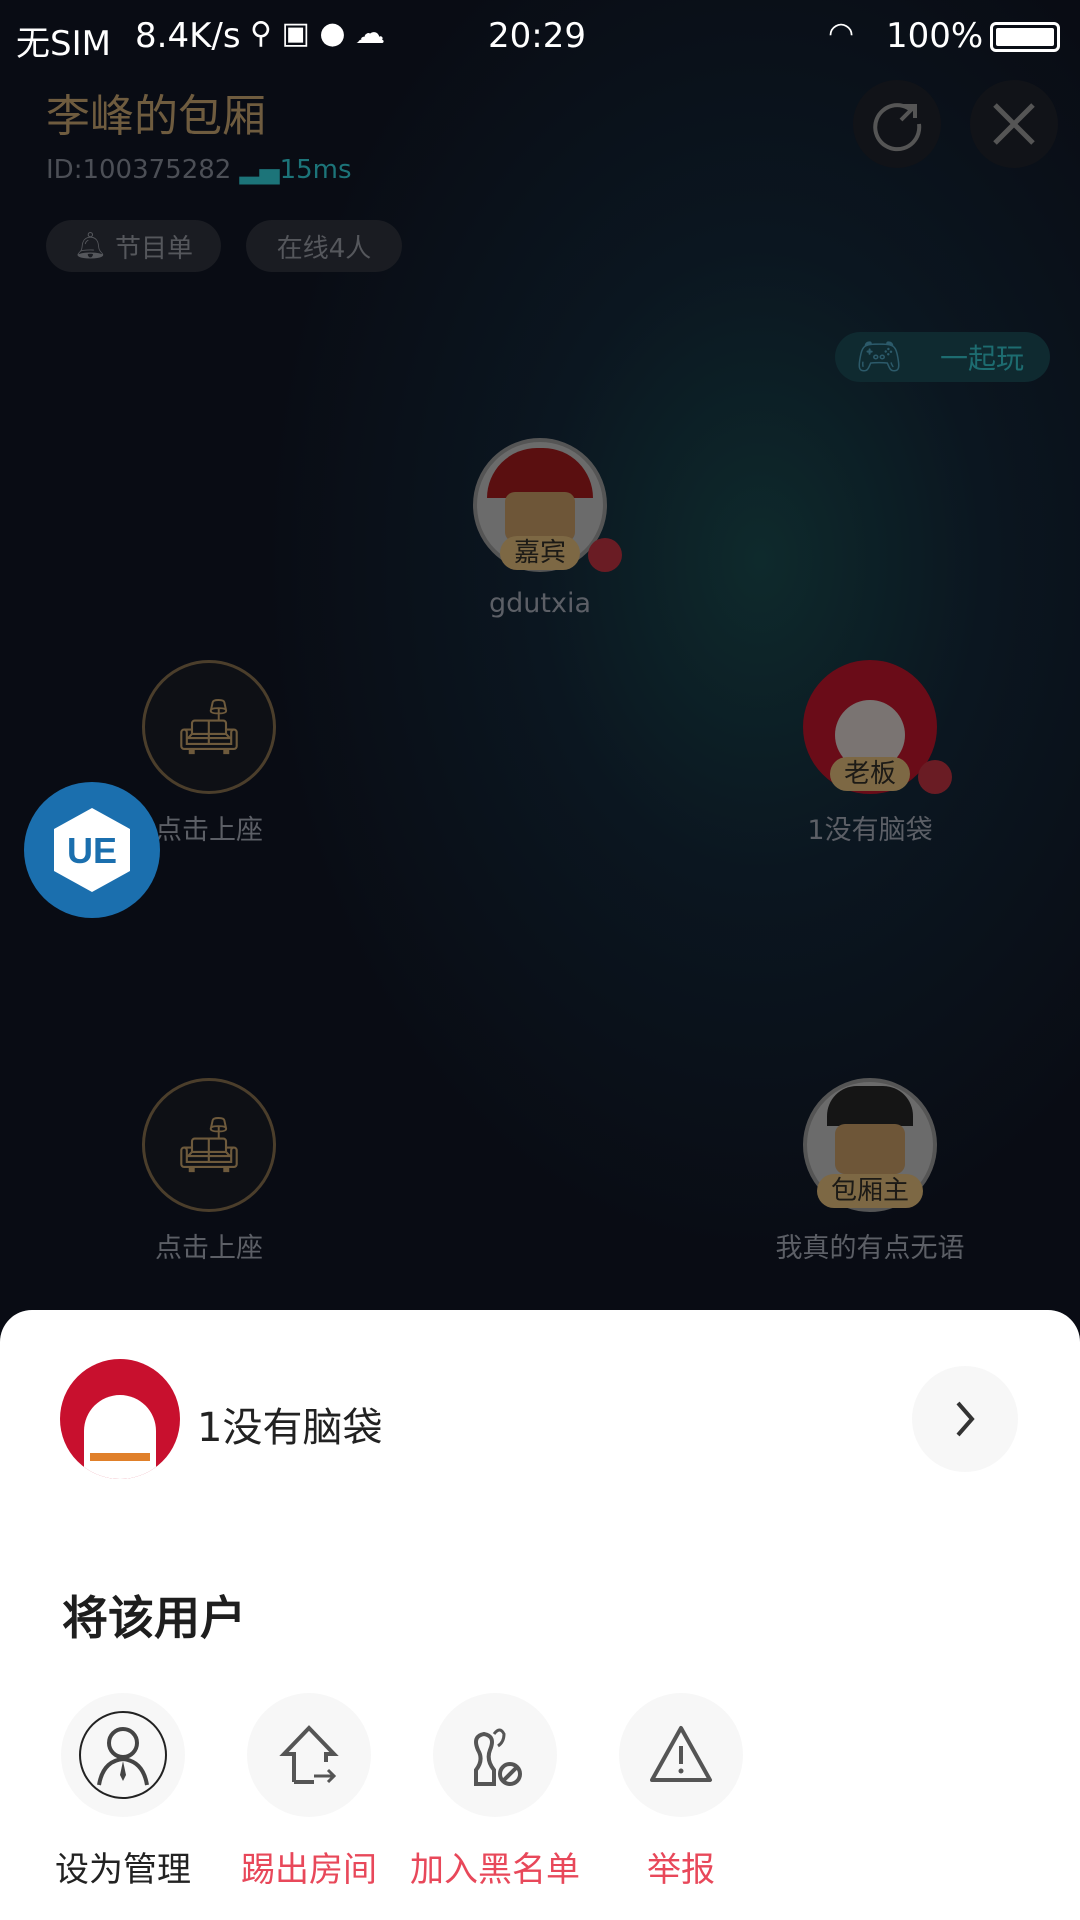  I want to click on refresh-icon, so click(897, 127).